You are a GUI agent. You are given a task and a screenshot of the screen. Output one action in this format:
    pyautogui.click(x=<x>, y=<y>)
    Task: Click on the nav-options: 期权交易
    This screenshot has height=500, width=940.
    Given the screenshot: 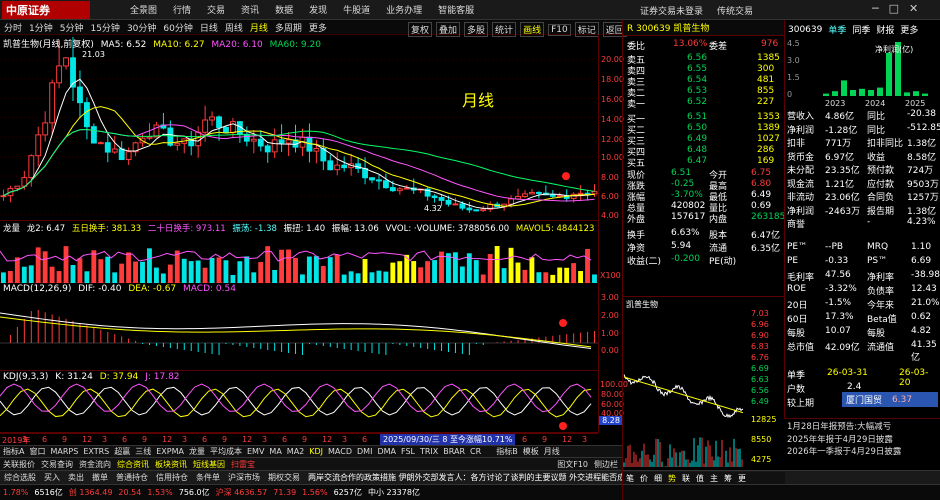 What is the action you would take?
    pyautogui.click(x=284, y=477)
    